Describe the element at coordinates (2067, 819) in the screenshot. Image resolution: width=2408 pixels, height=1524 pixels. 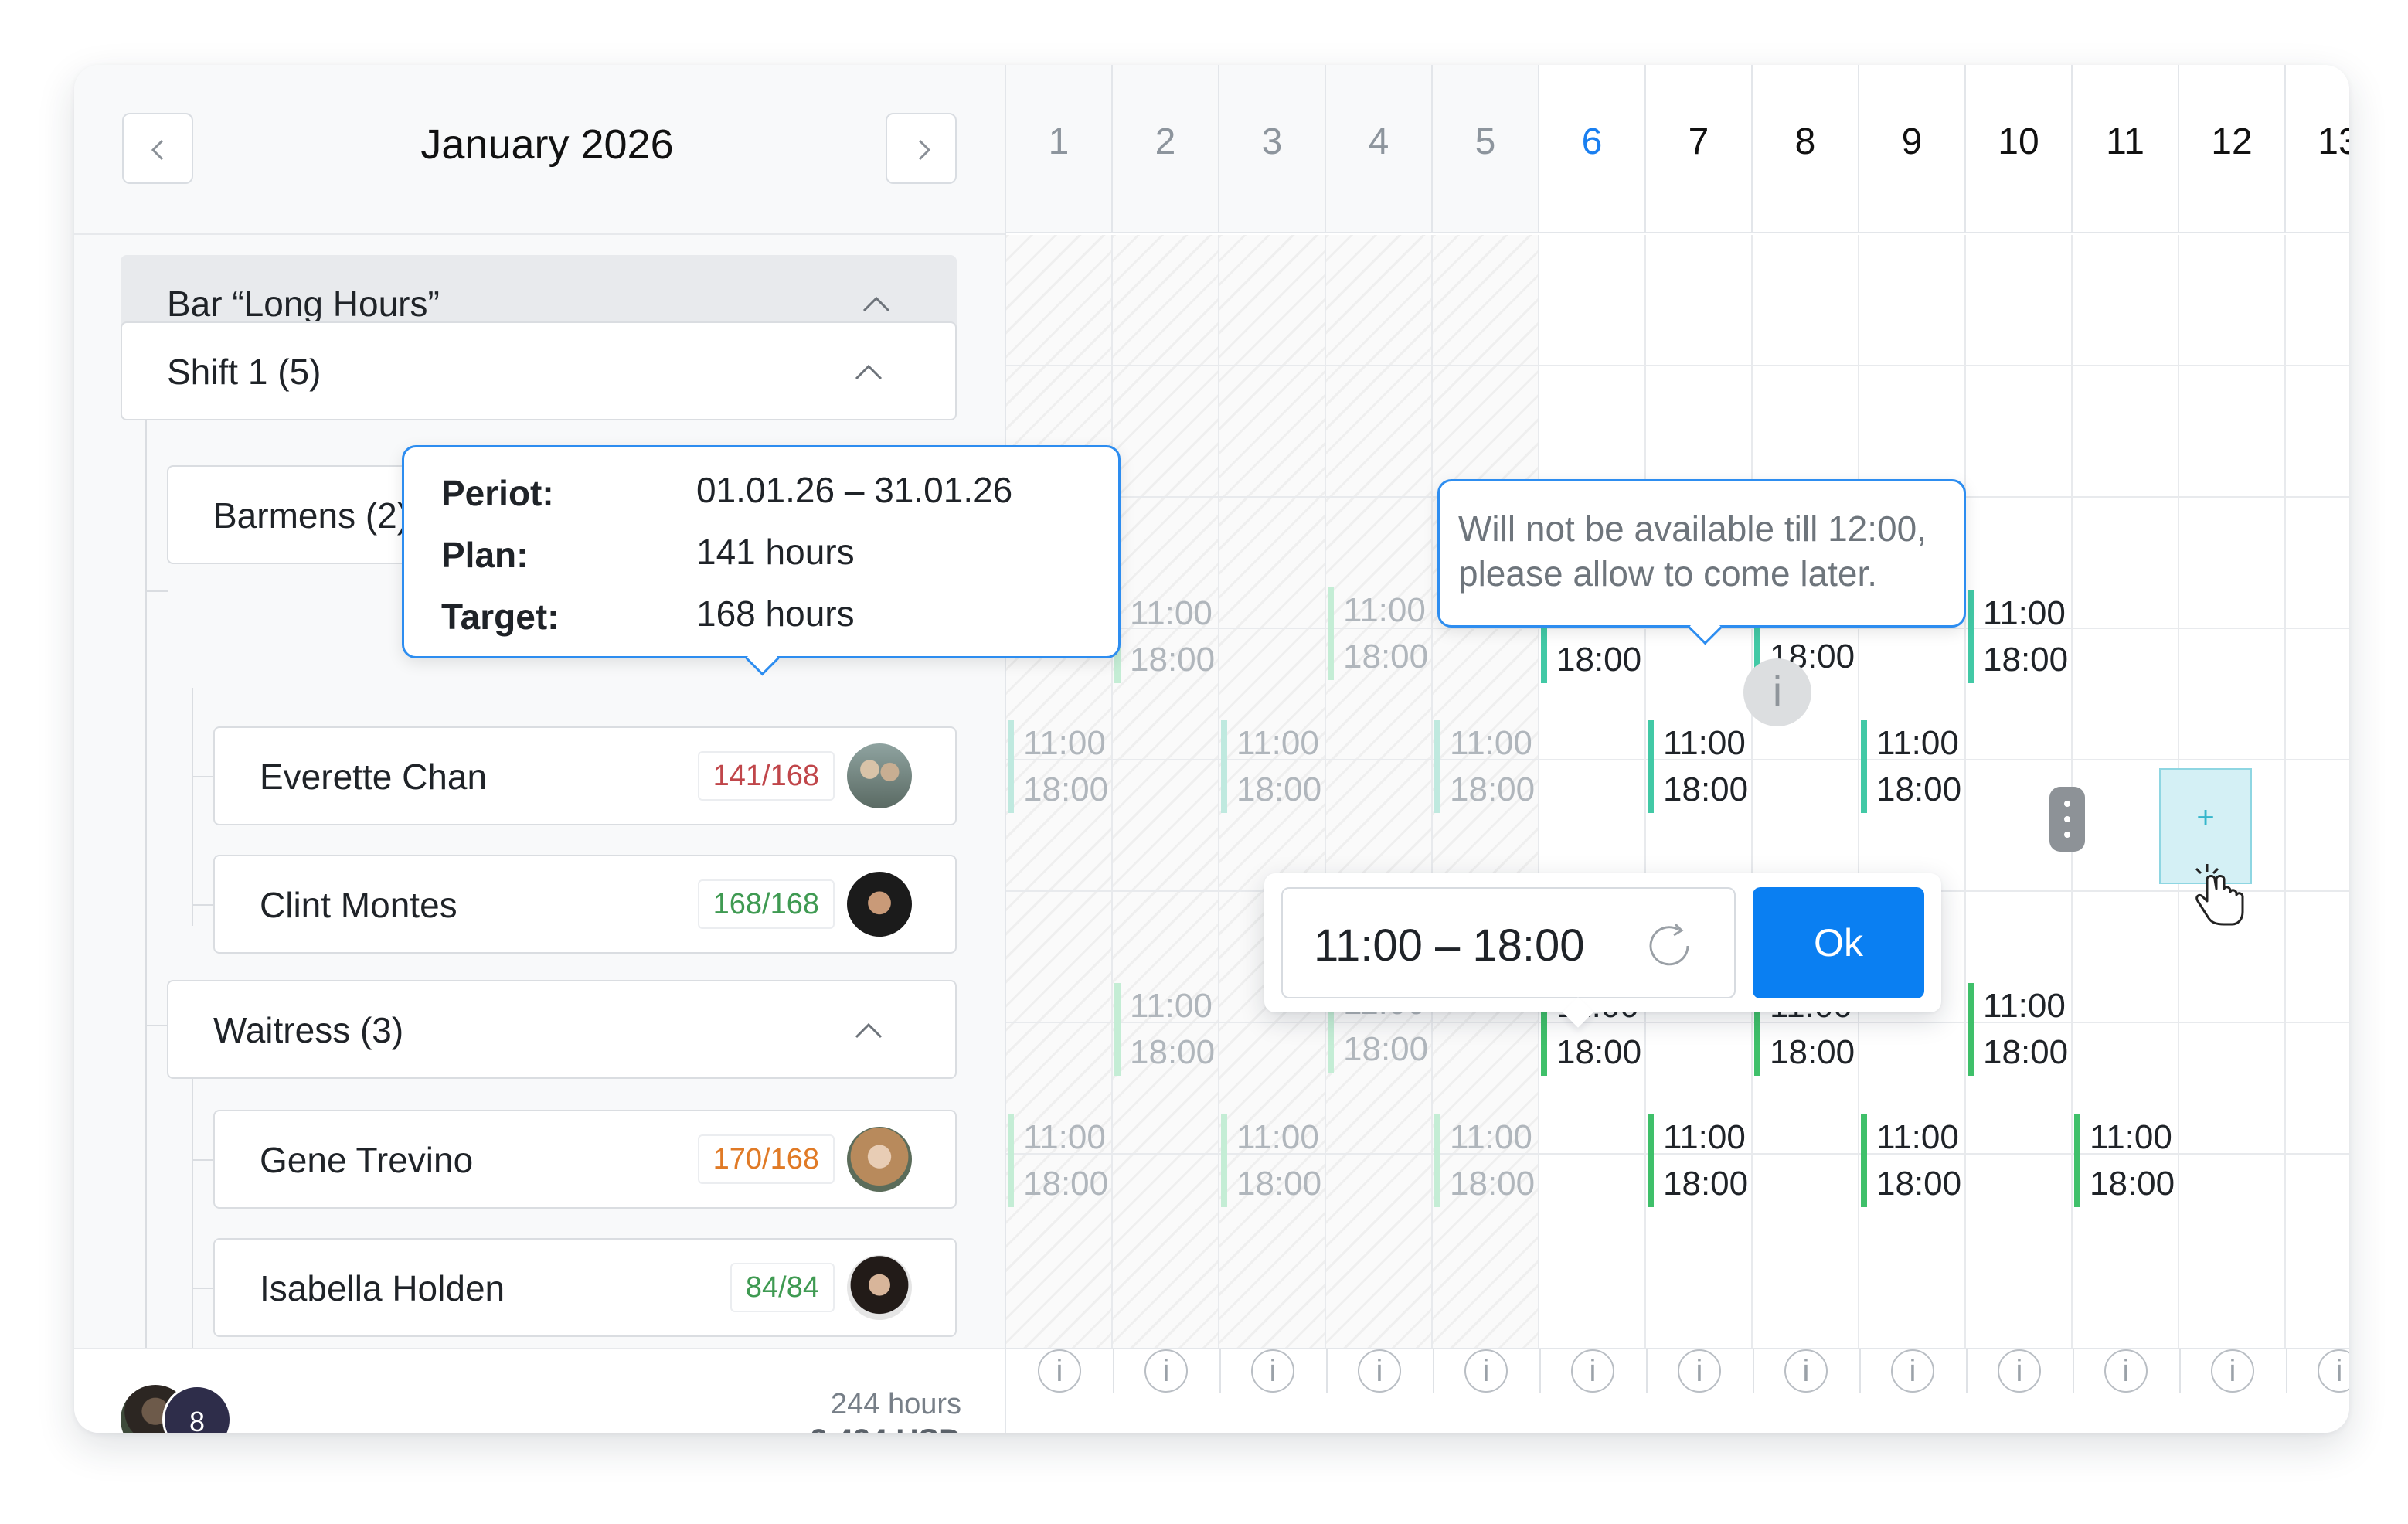
I see `kebab-menu-icon` at that location.